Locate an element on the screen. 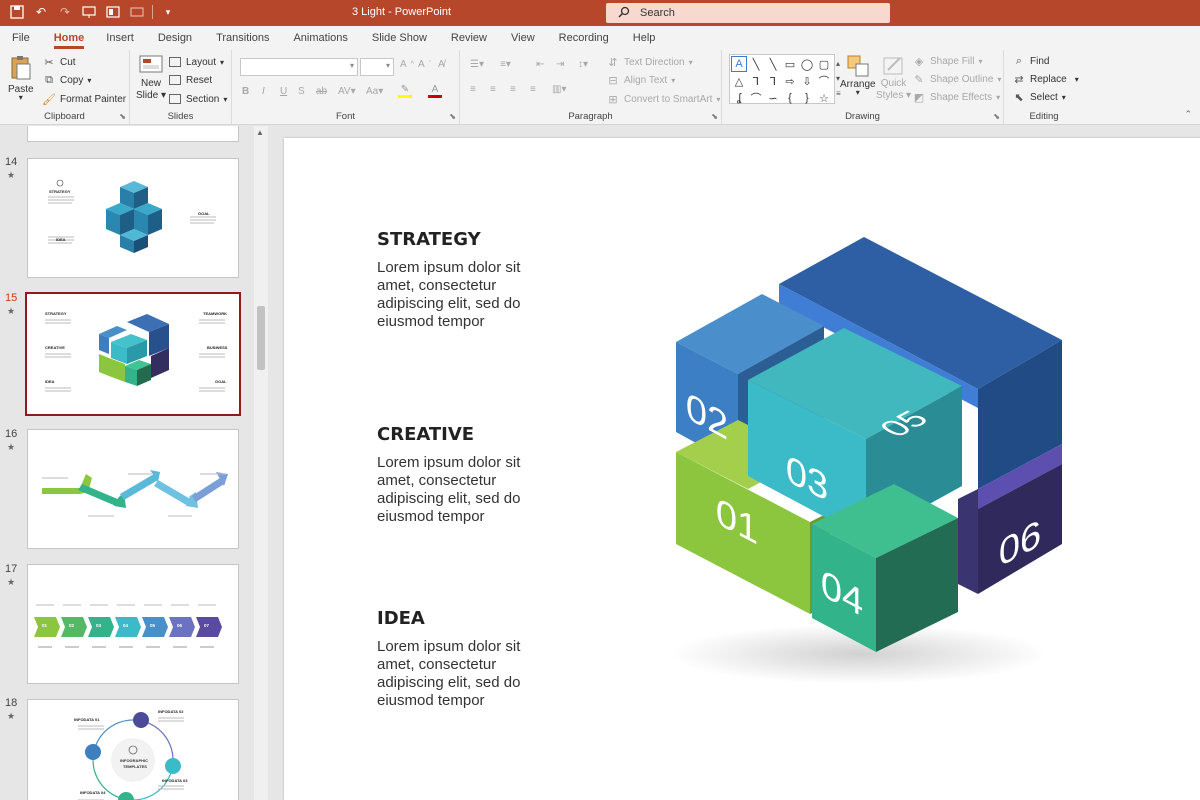 This screenshot has width=1200, height=800. arrow-right-shape-icon: ⇨ is located at coordinates (790, 81).